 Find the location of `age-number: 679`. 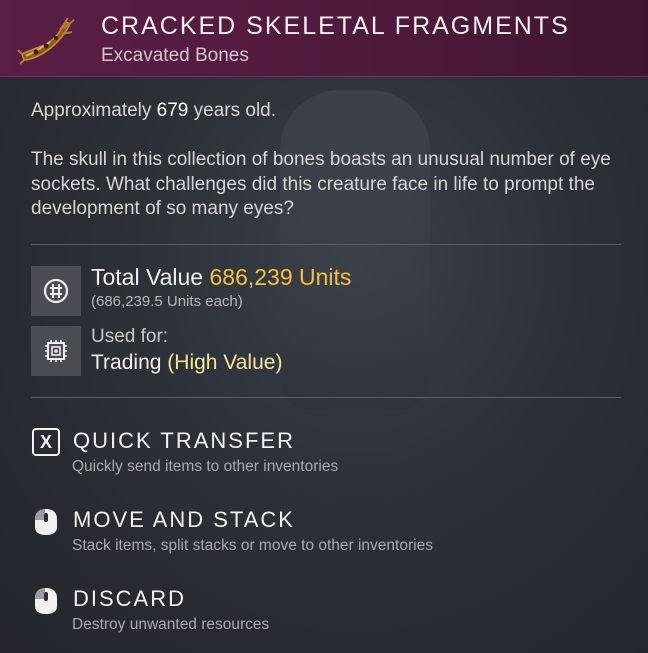

age-number: 679 is located at coordinates (172, 110).